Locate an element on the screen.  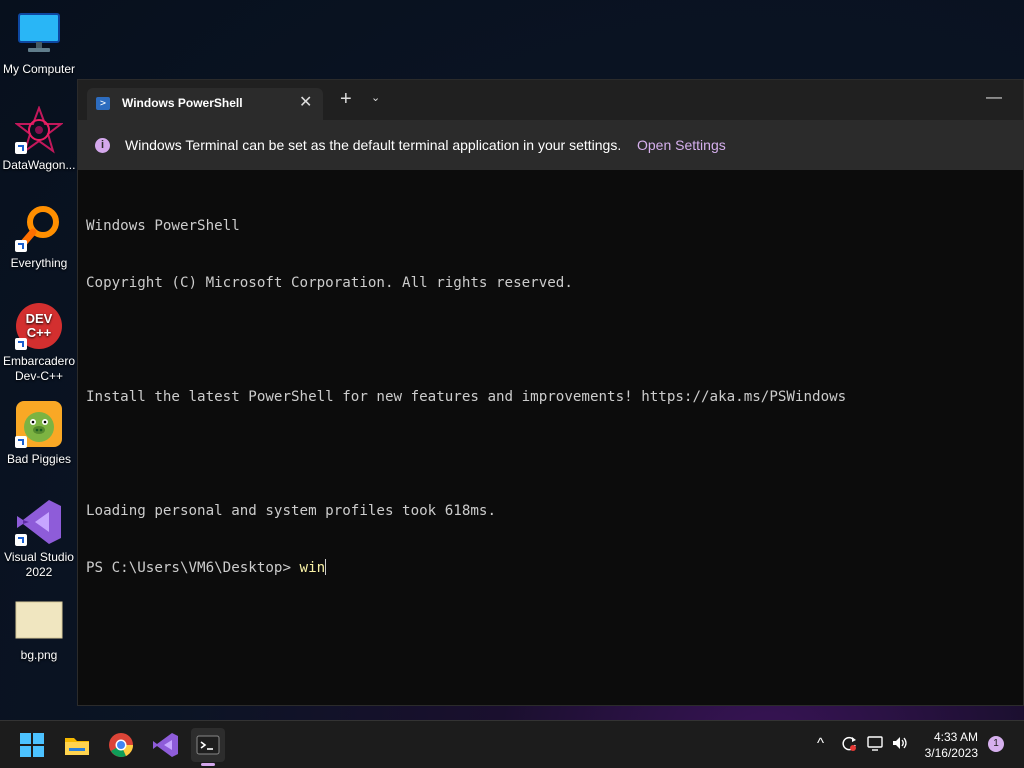
prompt-line: PS C:\Users\VM6\Desktop> win is located at coordinates (551, 568).